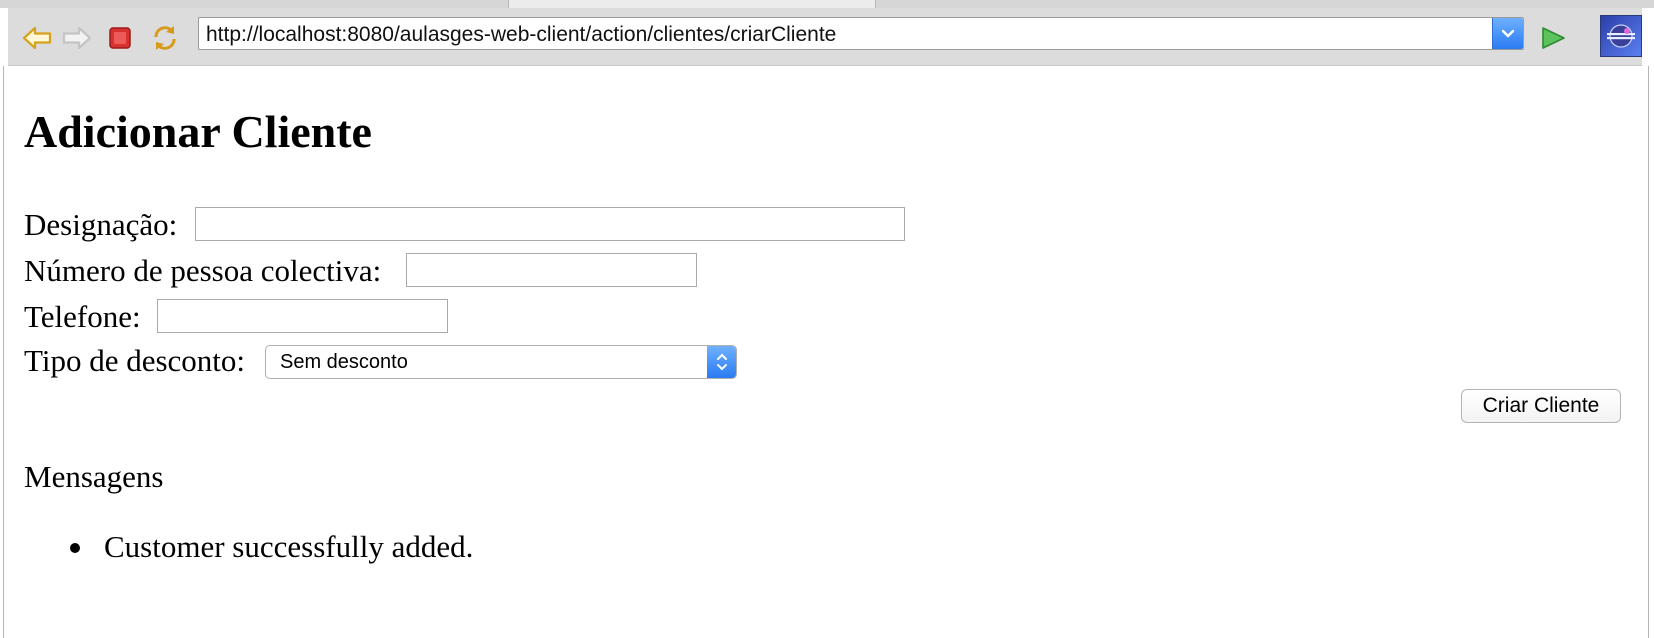 The height and width of the screenshot is (638, 1654). I want to click on designacao-field, so click(550, 224).